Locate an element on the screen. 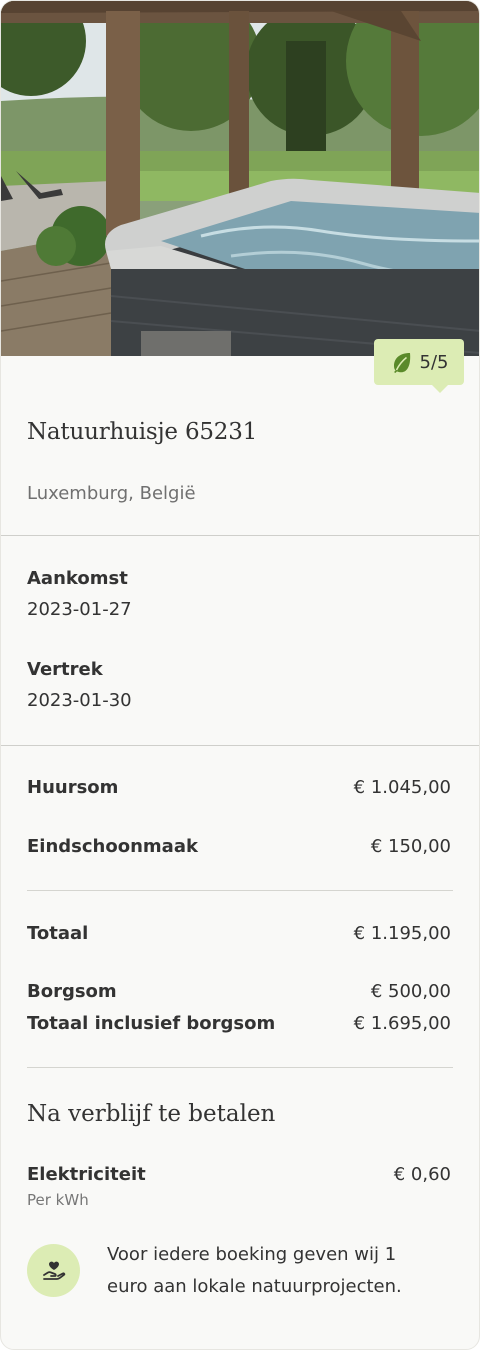  electricity-unit: Per kWh is located at coordinates (58, 1200).